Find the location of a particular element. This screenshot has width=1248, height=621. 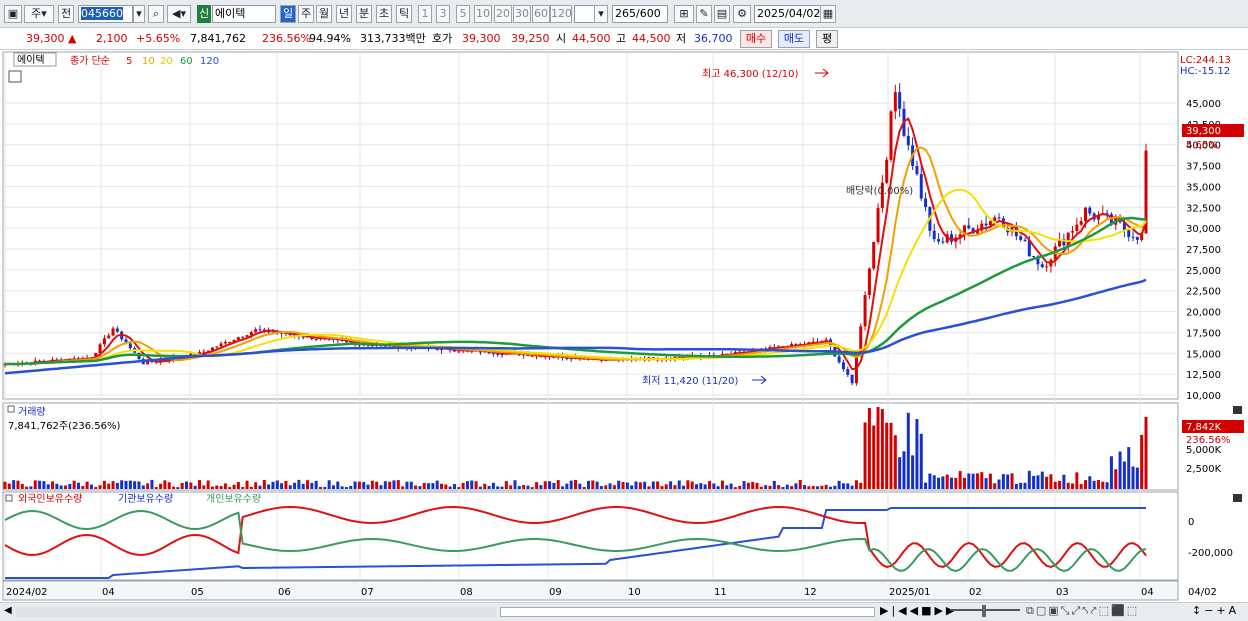

settings-icon: ⚙ is located at coordinates (742, 14).